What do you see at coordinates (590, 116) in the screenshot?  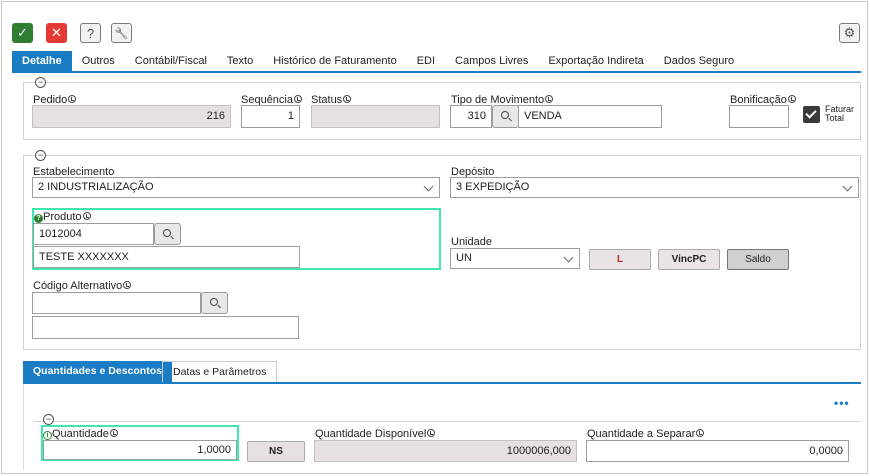 I see `tipo-movimento-desc-field: VENDA` at bounding box center [590, 116].